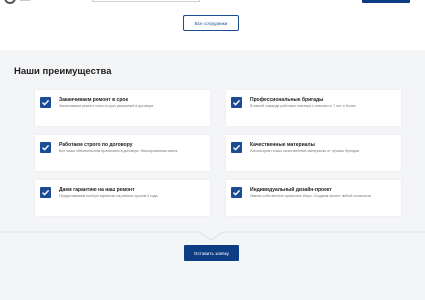  I want to click on logo-text, so click(25, 0).